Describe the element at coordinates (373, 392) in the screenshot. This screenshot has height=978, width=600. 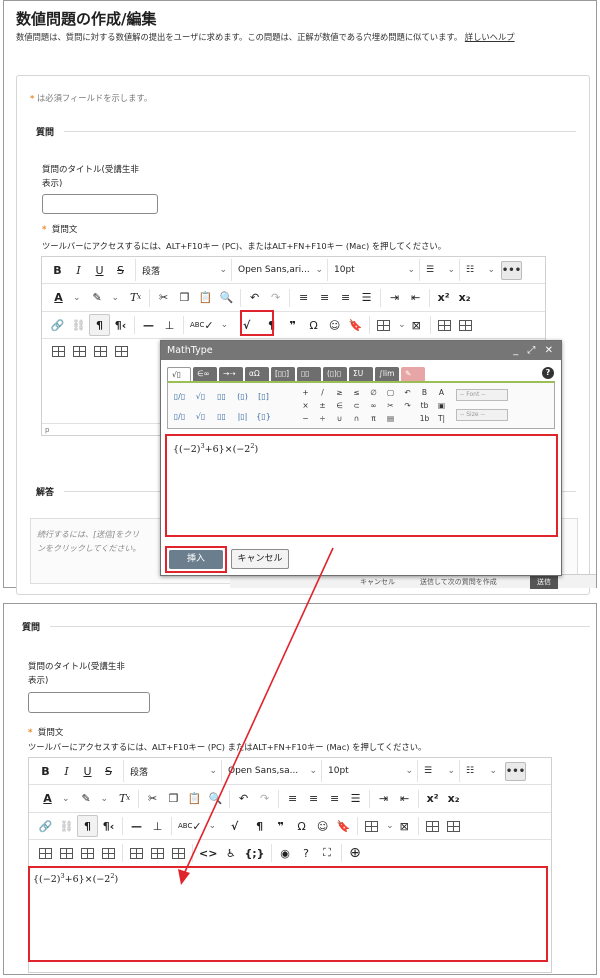
I see `palette-symbol: ∅` at that location.